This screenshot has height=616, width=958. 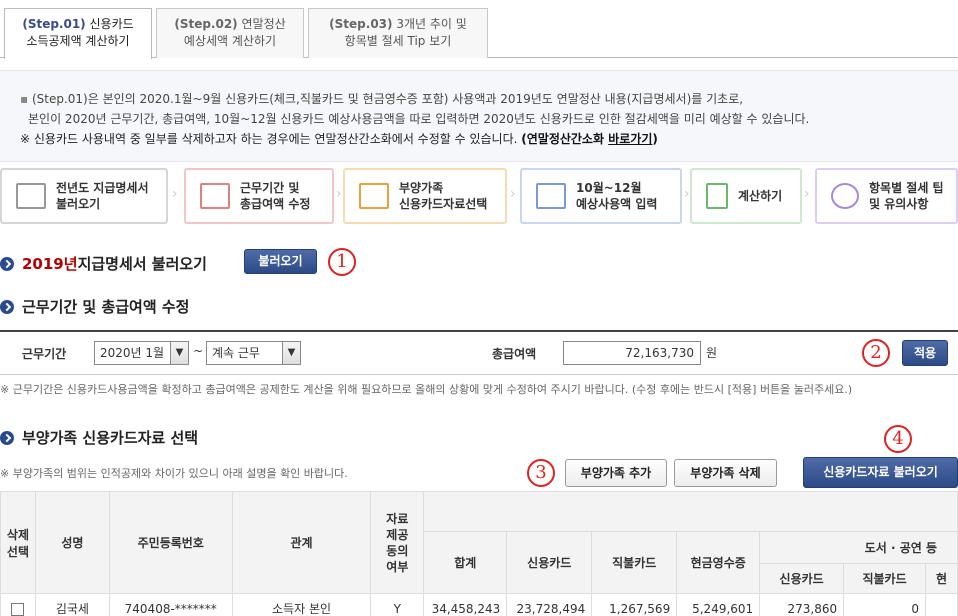 What do you see at coordinates (465, 604) in the screenshot?
I see `cell-total: 34,458,243` at bounding box center [465, 604].